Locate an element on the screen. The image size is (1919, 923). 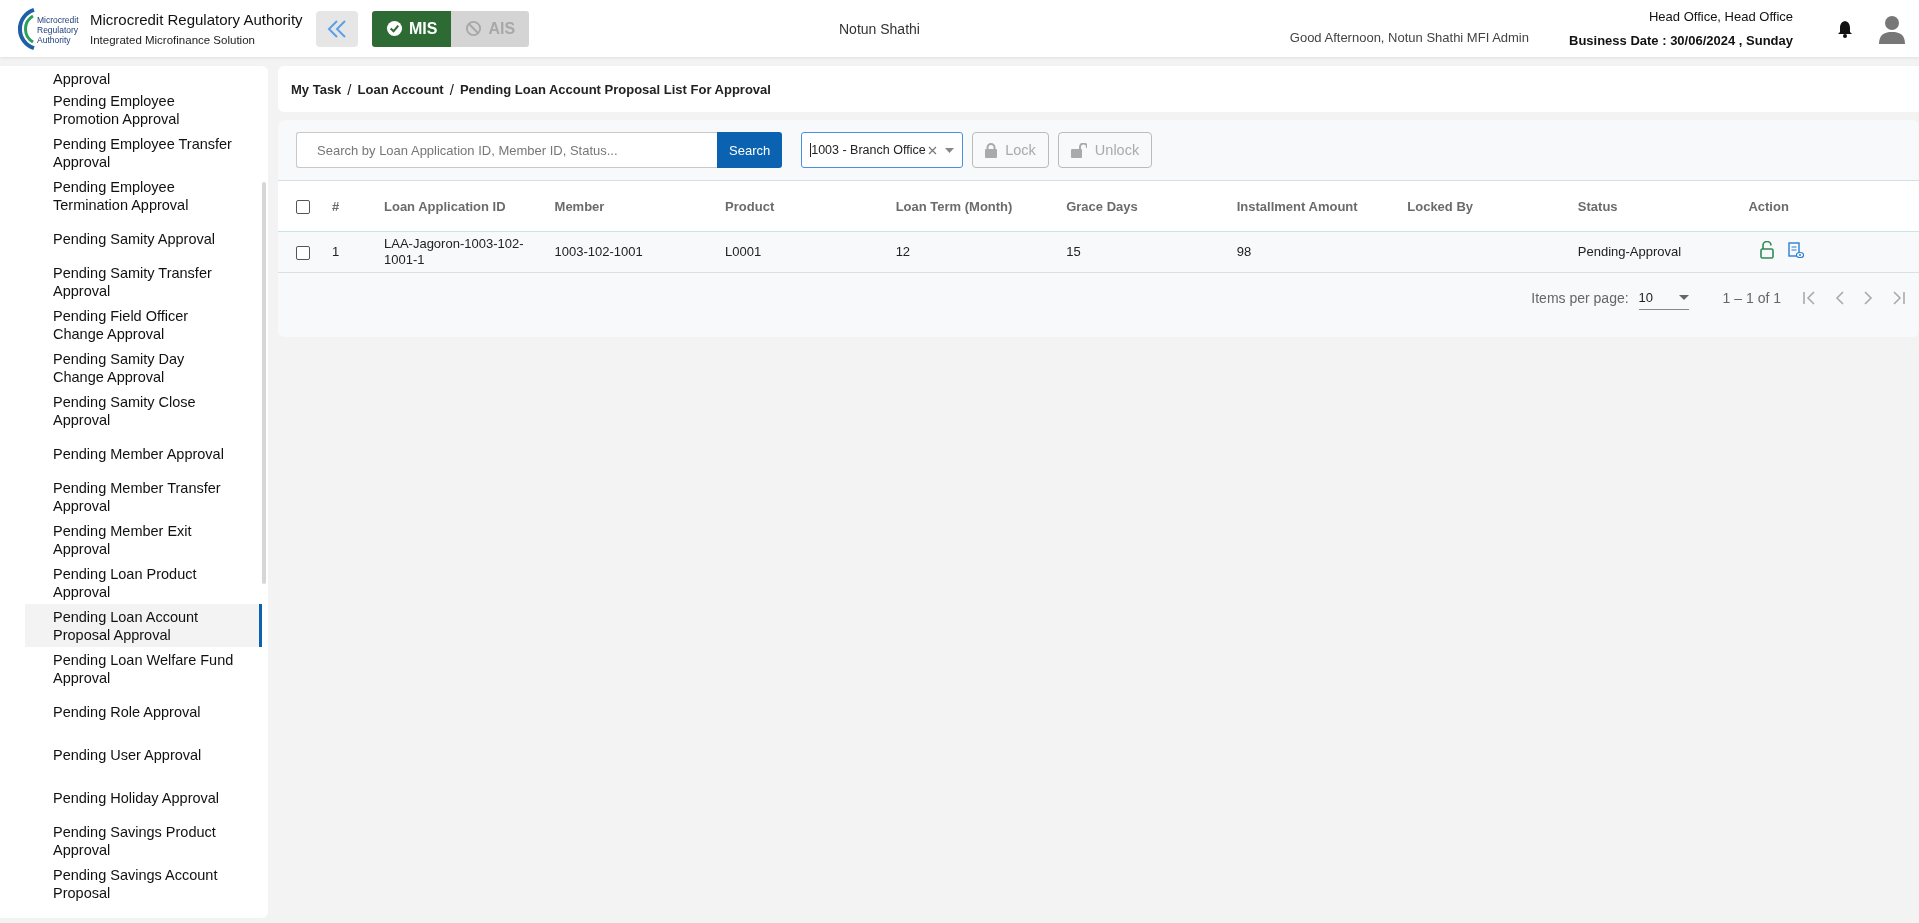
organization-name: Microcredit Regulatory Authority is located at coordinates (197, 19).